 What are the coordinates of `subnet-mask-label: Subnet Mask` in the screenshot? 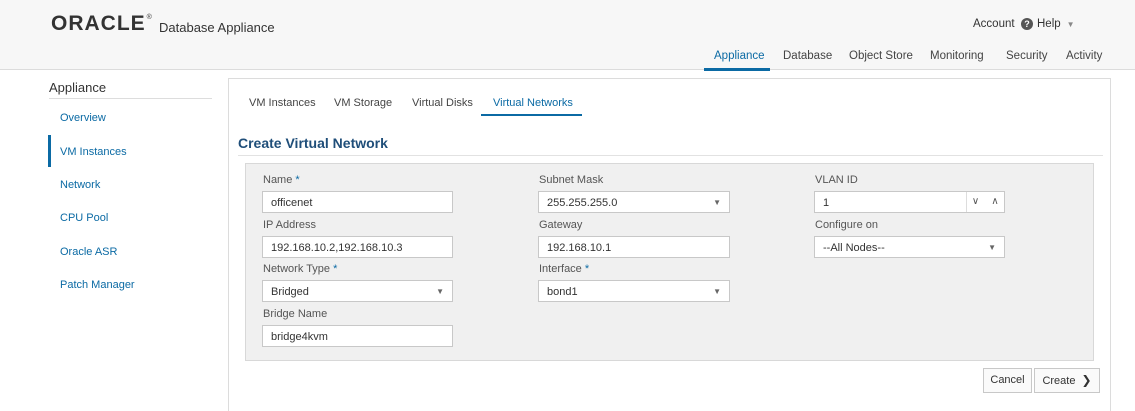 It's located at (571, 180).